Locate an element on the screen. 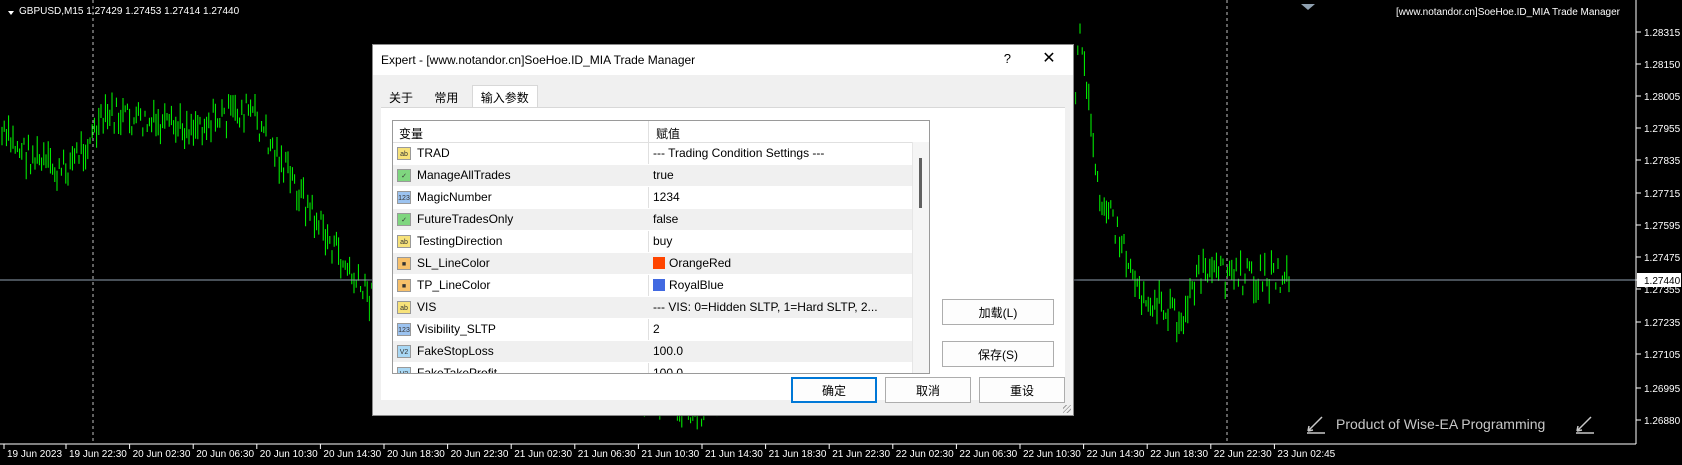 This screenshot has height=465, width=1682. scroll-thumb is located at coordinates (920, 183).